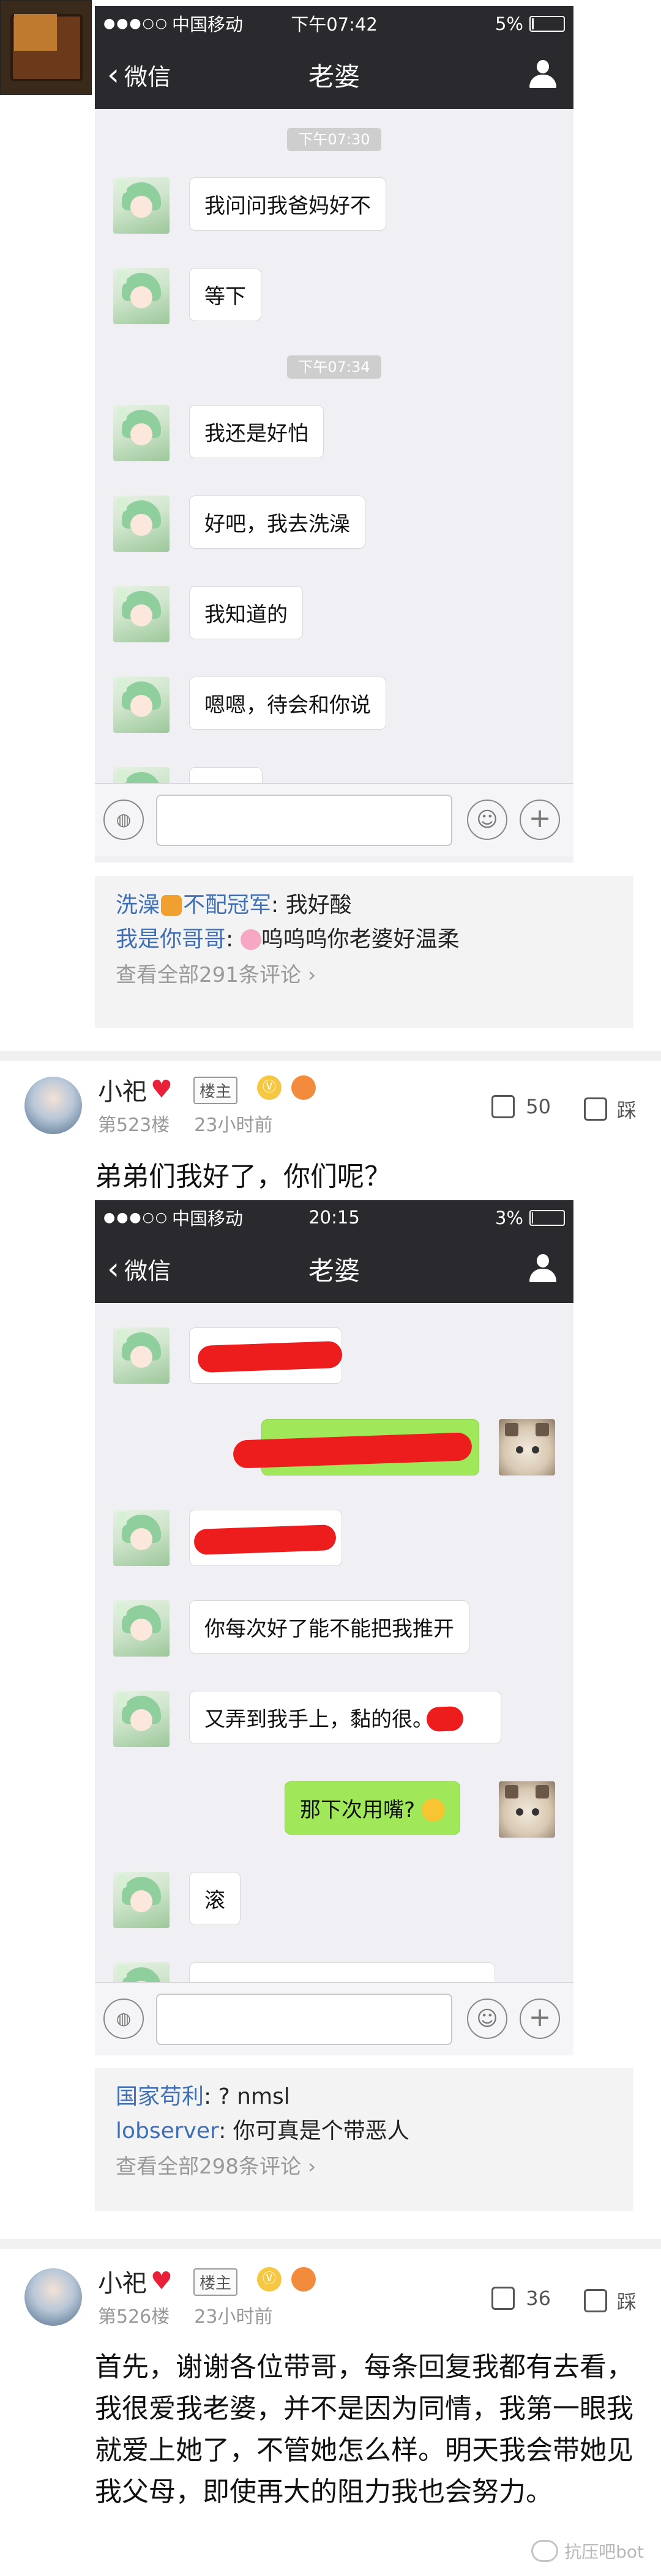  I want to click on battery-percent: 3%, so click(509, 1218).